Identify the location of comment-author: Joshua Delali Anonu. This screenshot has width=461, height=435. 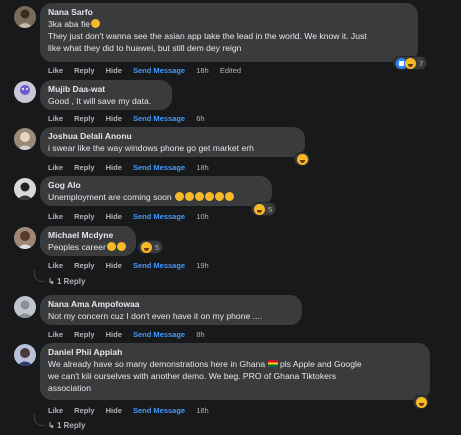
(172, 136).